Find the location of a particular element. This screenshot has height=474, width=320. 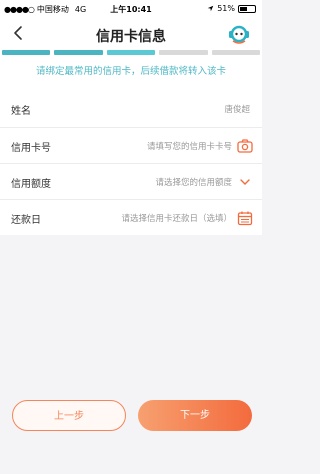

location-arrow-icon is located at coordinates (210, 8).